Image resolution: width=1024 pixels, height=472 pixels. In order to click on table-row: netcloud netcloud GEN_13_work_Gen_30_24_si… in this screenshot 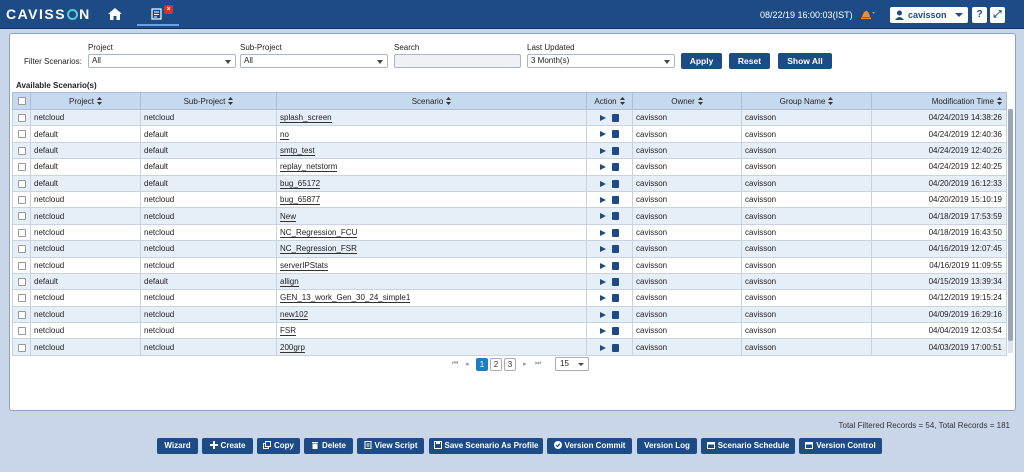, I will do `click(509, 298)`.